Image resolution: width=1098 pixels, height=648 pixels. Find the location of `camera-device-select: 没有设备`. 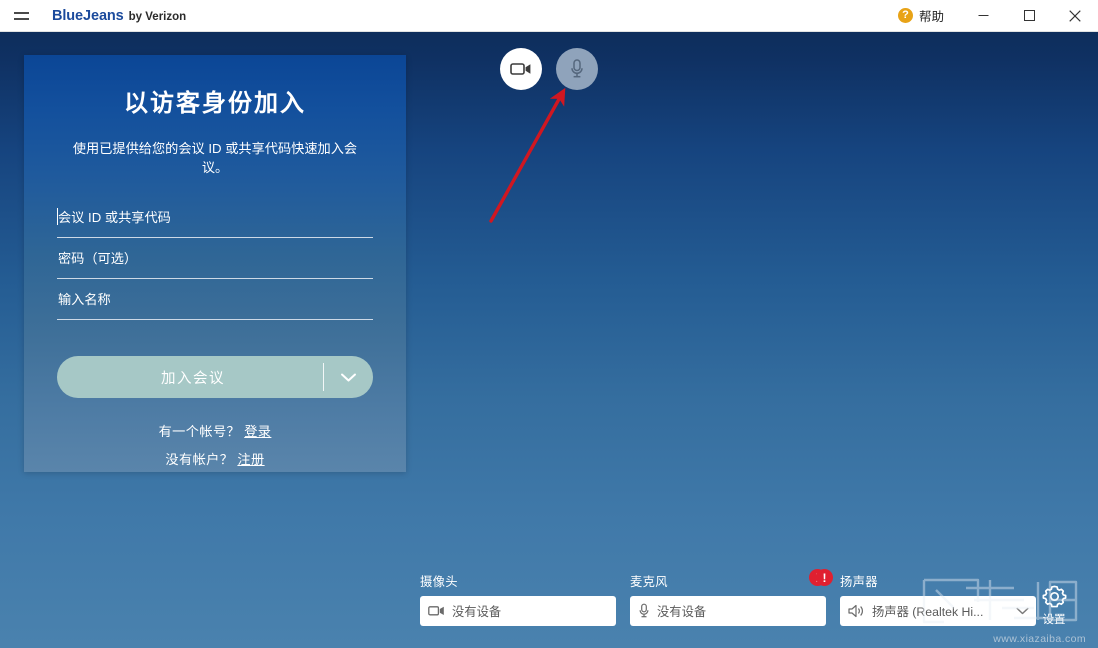

camera-device-select: 没有设备 is located at coordinates (518, 611).